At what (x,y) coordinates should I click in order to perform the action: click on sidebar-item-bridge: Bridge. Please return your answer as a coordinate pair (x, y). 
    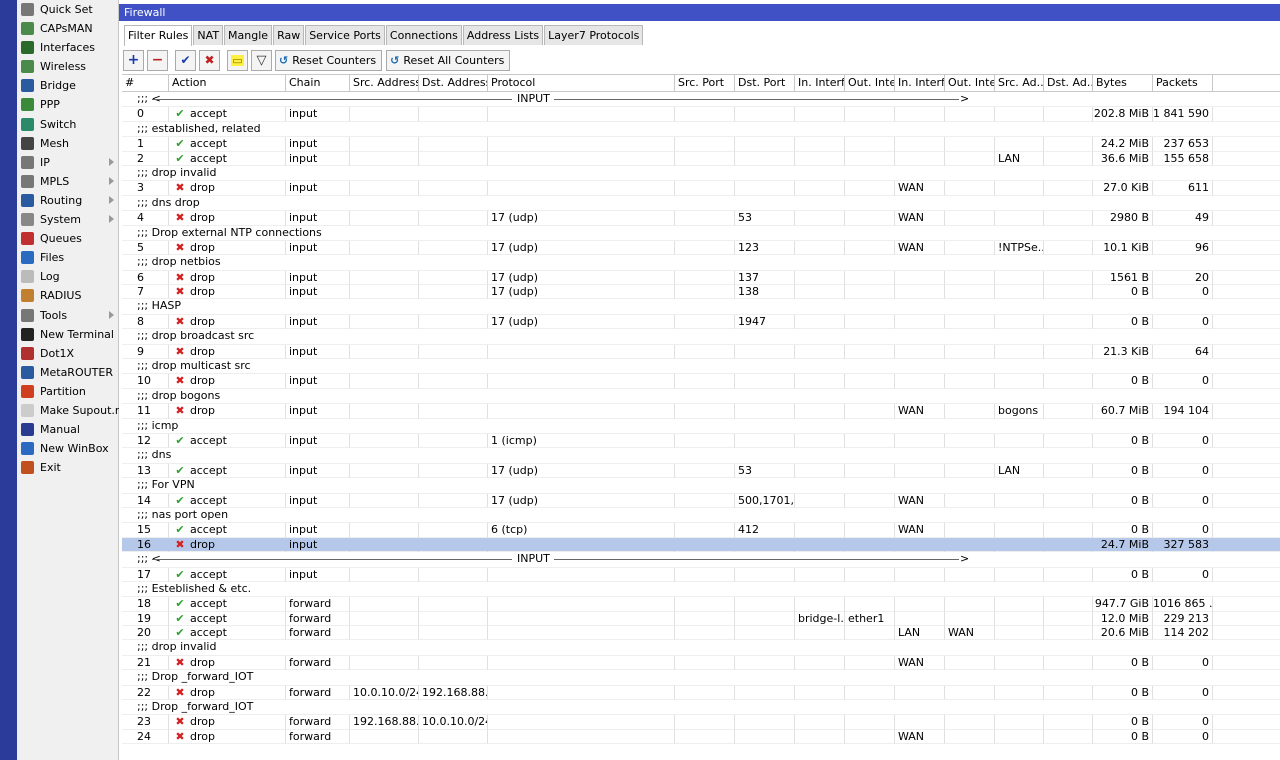
    Looking at the image, I should click on (67, 85).